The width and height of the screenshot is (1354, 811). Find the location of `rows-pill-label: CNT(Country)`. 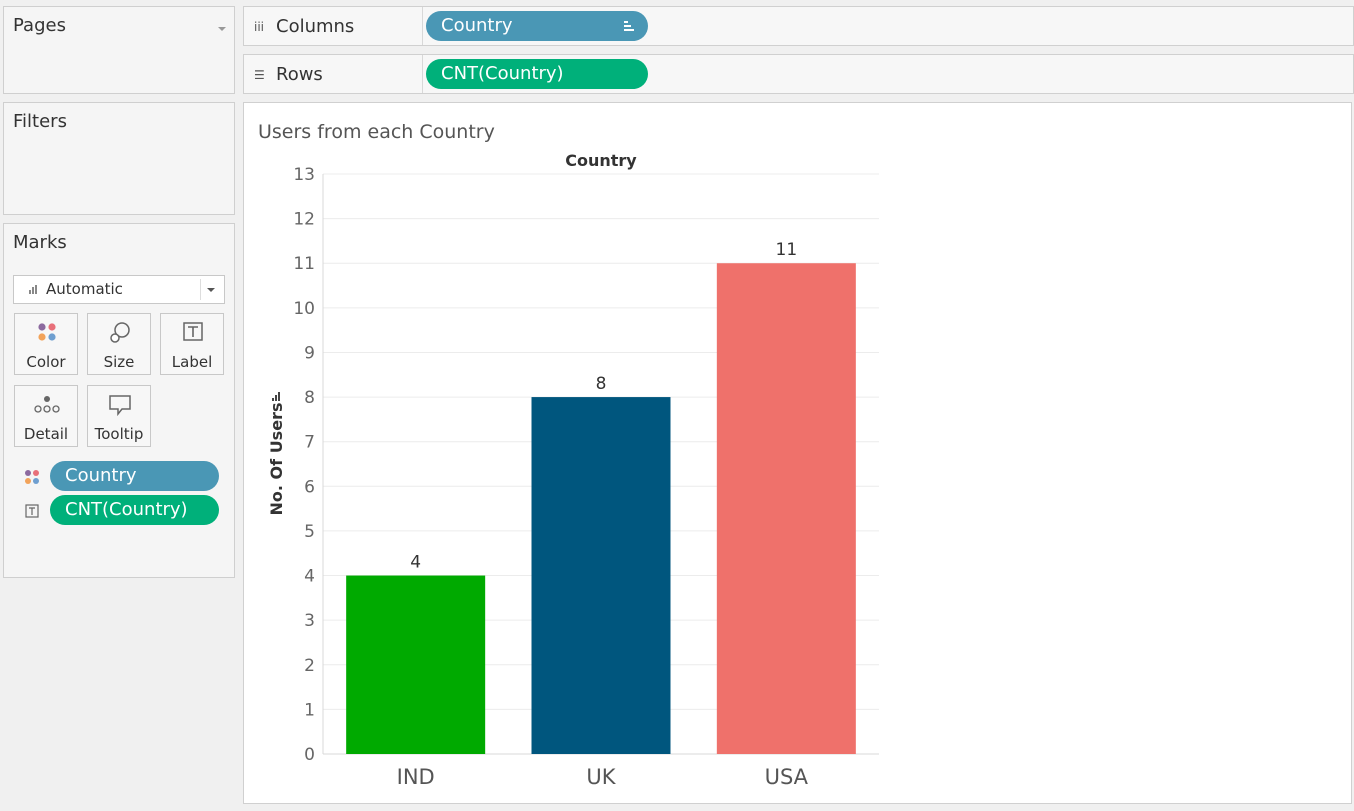

rows-pill-label: CNT(Country) is located at coordinates (502, 73).